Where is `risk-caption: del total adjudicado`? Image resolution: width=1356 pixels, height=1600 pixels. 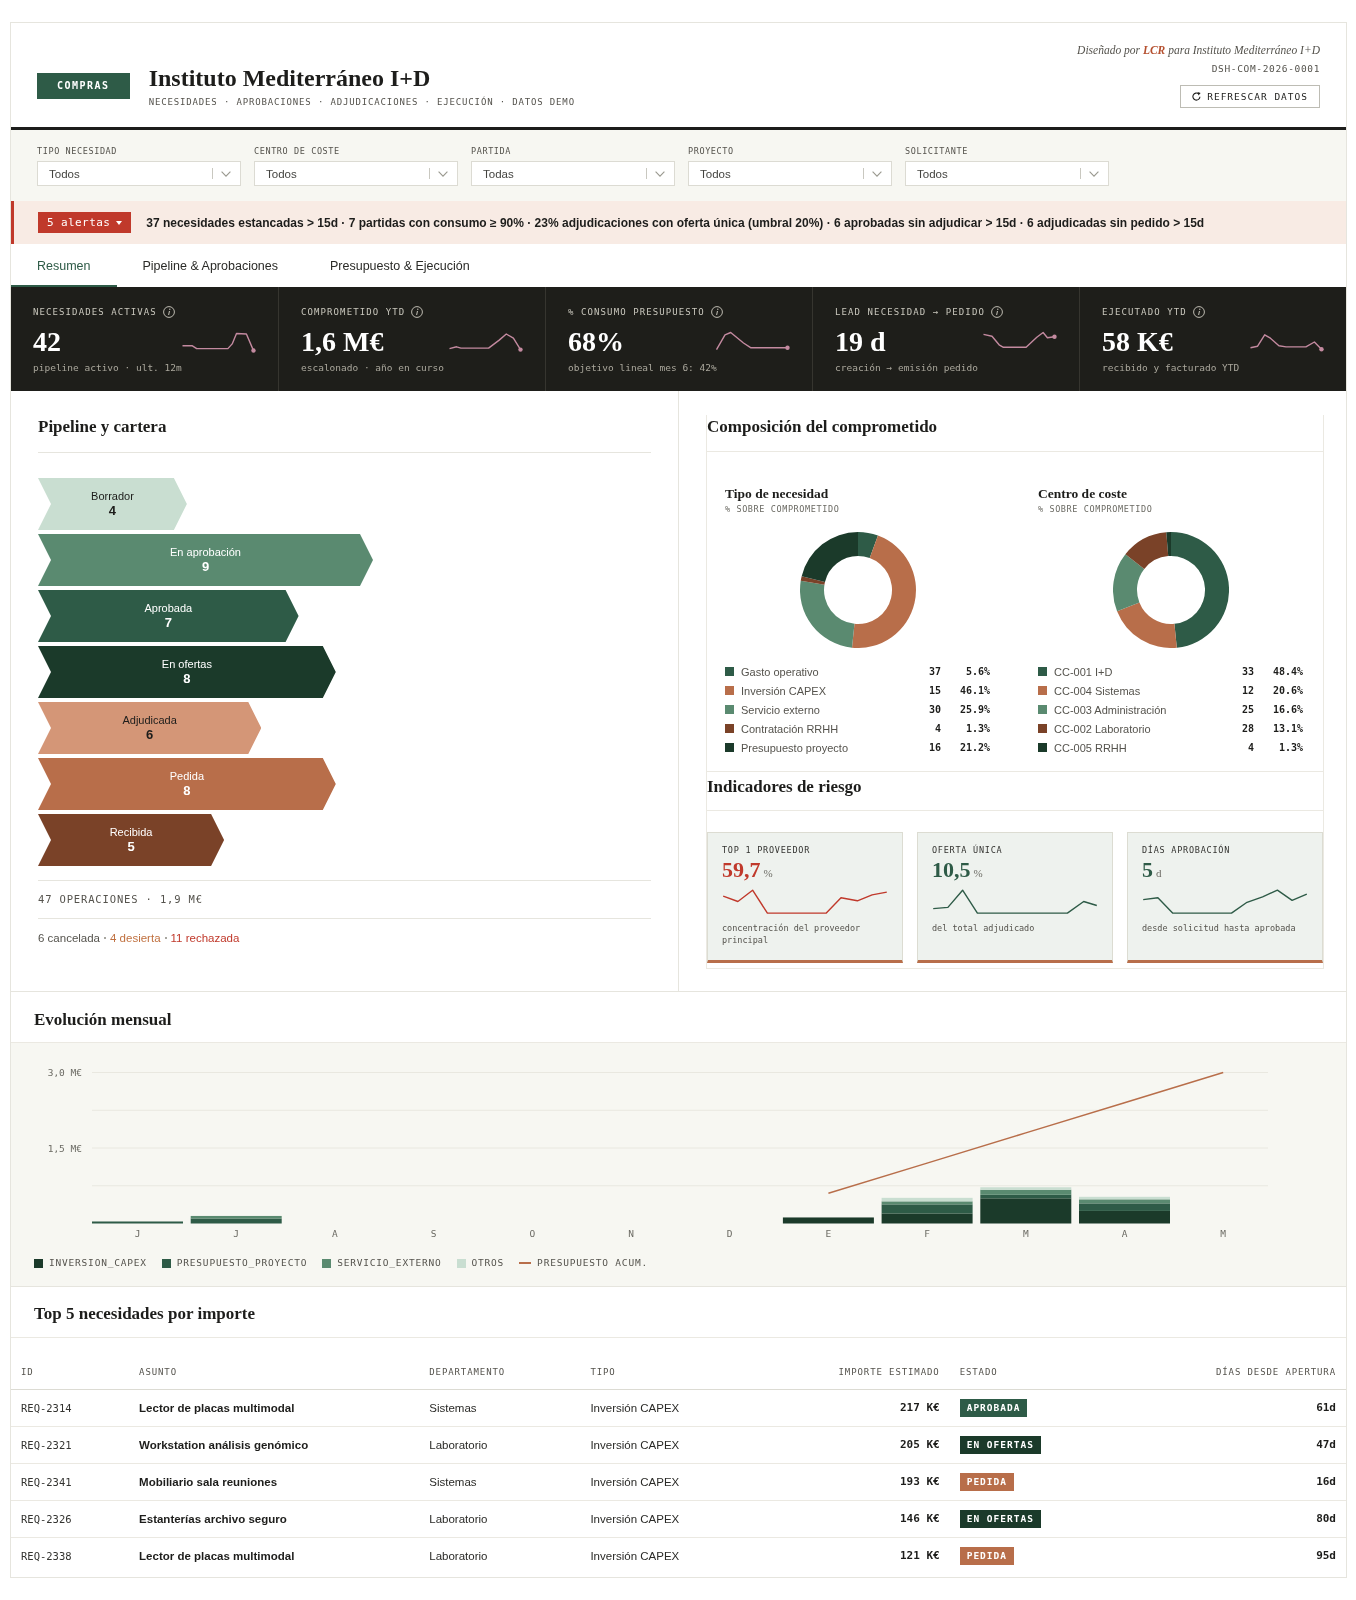 risk-caption: del total adjudicado is located at coordinates (984, 928).